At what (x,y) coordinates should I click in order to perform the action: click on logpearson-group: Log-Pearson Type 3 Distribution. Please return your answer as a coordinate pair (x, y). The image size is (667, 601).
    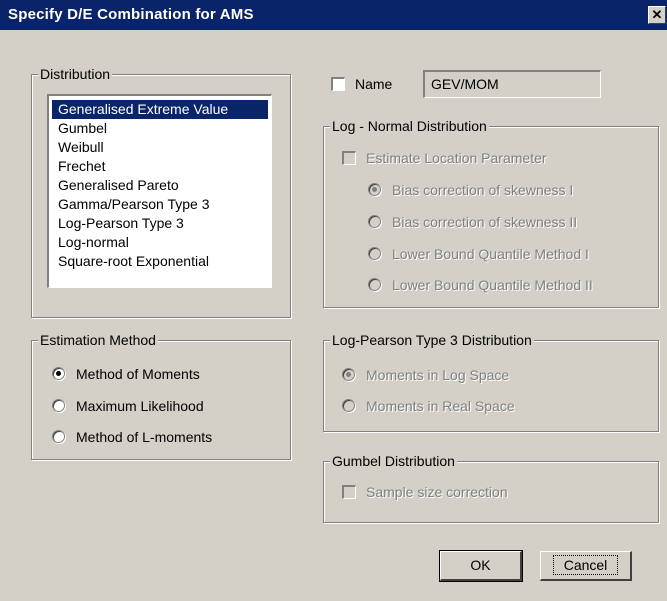
    Looking at the image, I should click on (491, 381).